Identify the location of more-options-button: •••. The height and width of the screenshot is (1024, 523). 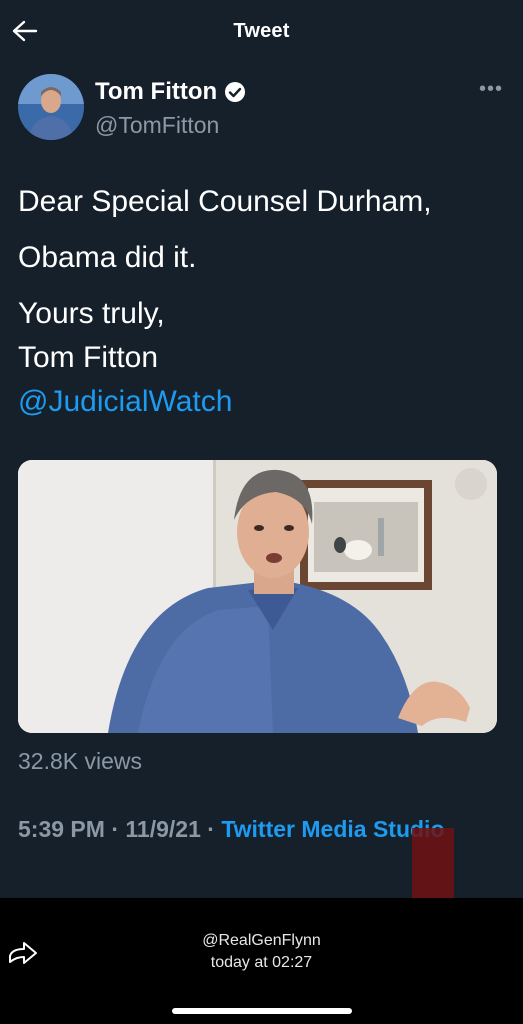
(491, 90).